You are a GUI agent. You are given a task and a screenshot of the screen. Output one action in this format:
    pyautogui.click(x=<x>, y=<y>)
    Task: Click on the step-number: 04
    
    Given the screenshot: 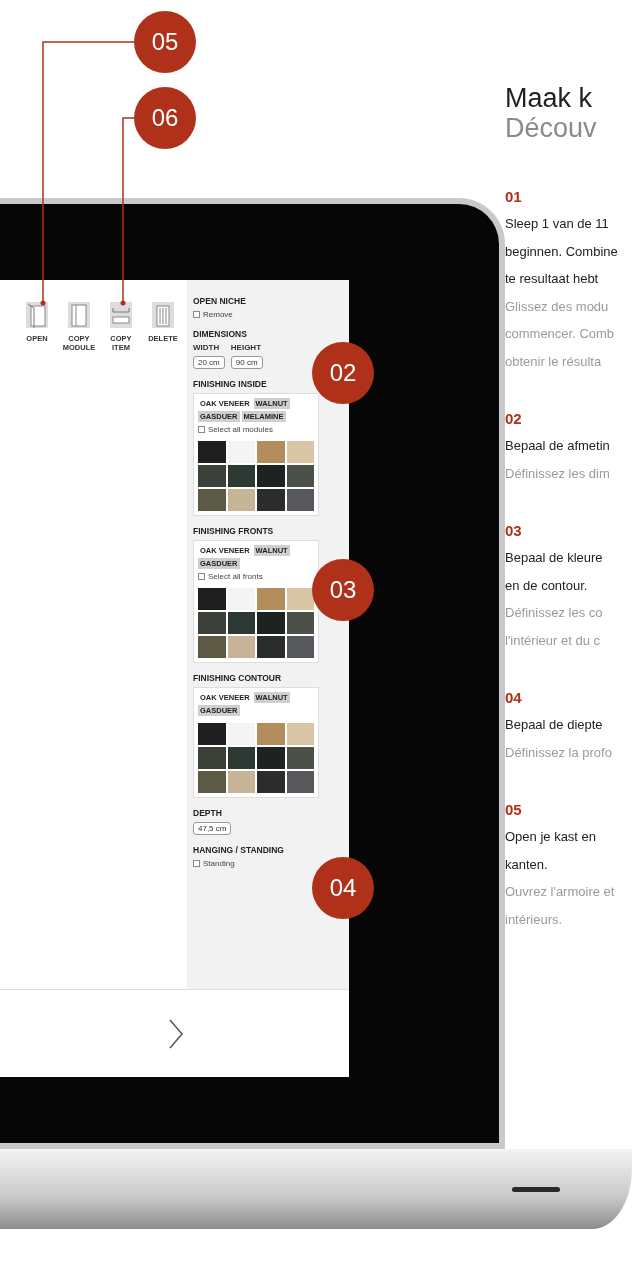 What is the action you would take?
    pyautogui.click(x=514, y=698)
    